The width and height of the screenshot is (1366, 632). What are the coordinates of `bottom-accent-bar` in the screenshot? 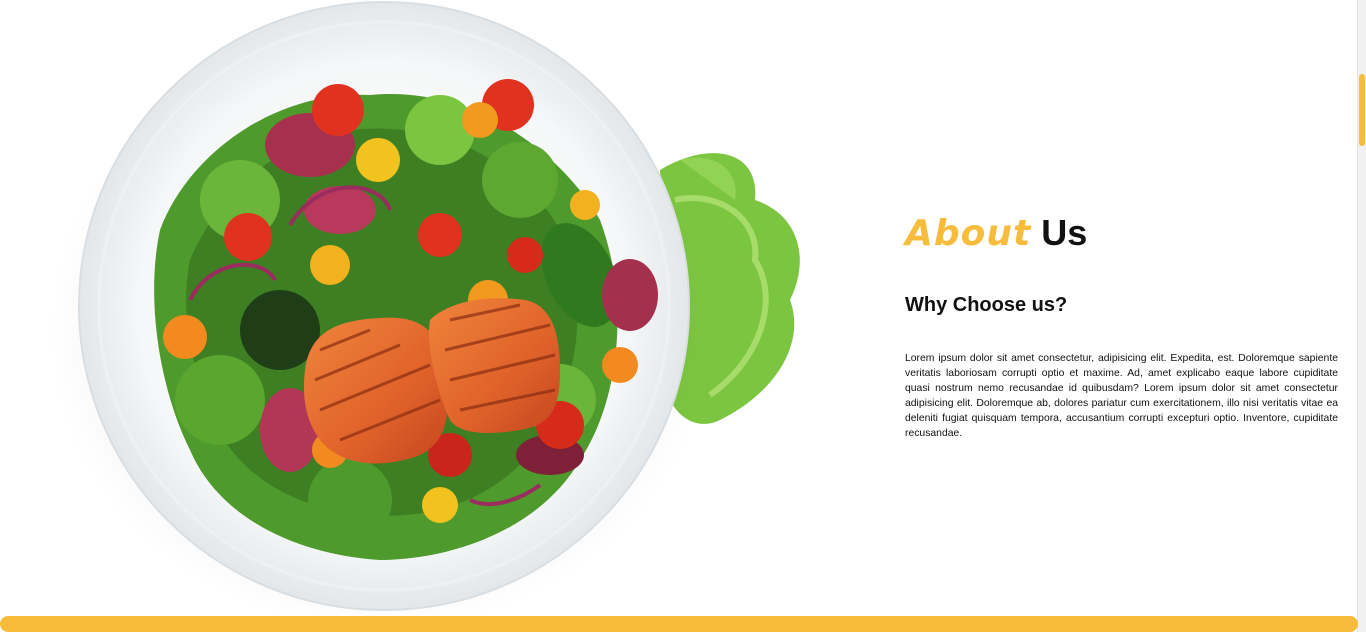 It's located at (679, 624).